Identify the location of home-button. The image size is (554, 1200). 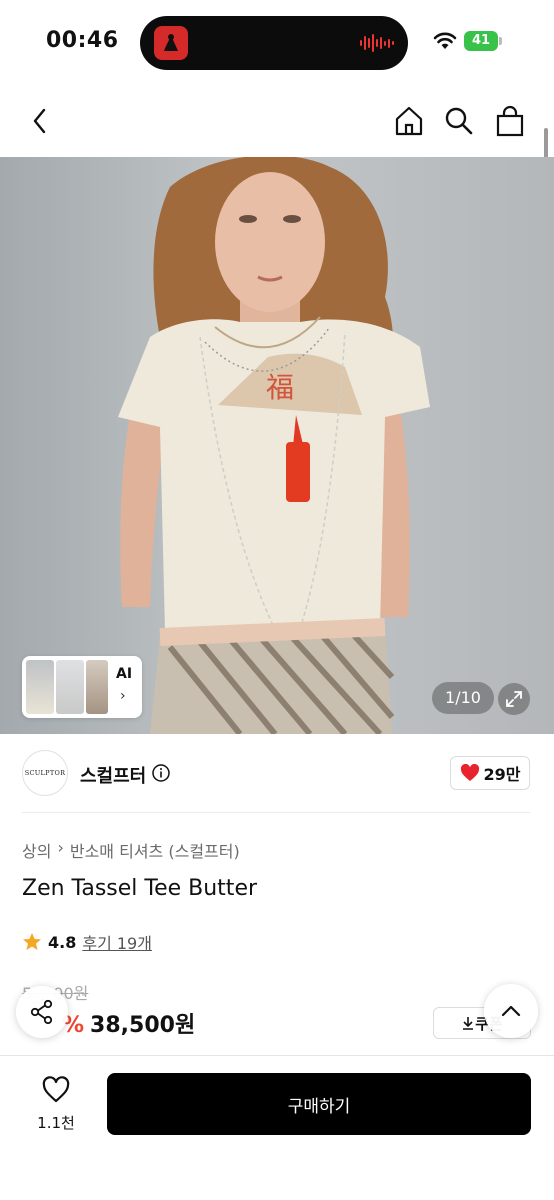
(409, 121).